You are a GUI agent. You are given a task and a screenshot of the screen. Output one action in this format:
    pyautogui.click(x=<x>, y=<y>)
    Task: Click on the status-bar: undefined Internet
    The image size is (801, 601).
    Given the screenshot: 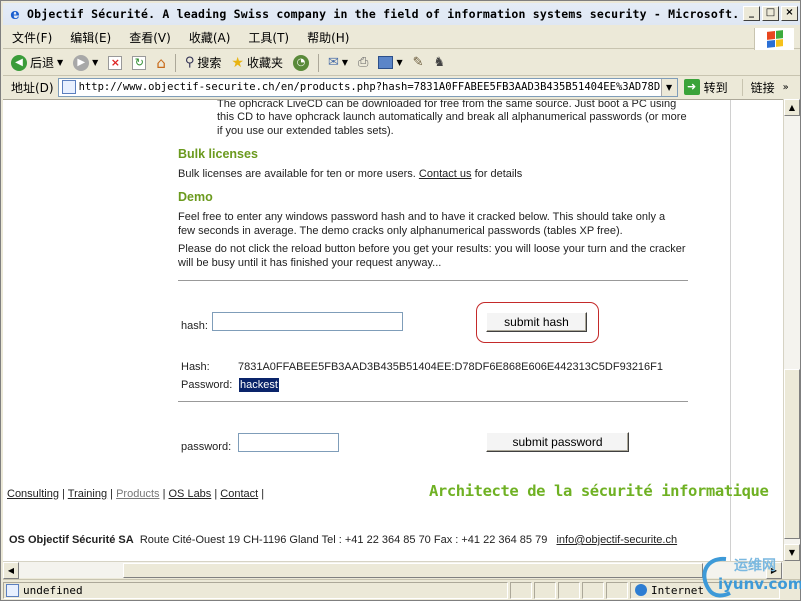 What is the action you would take?
    pyautogui.click(x=401, y=589)
    